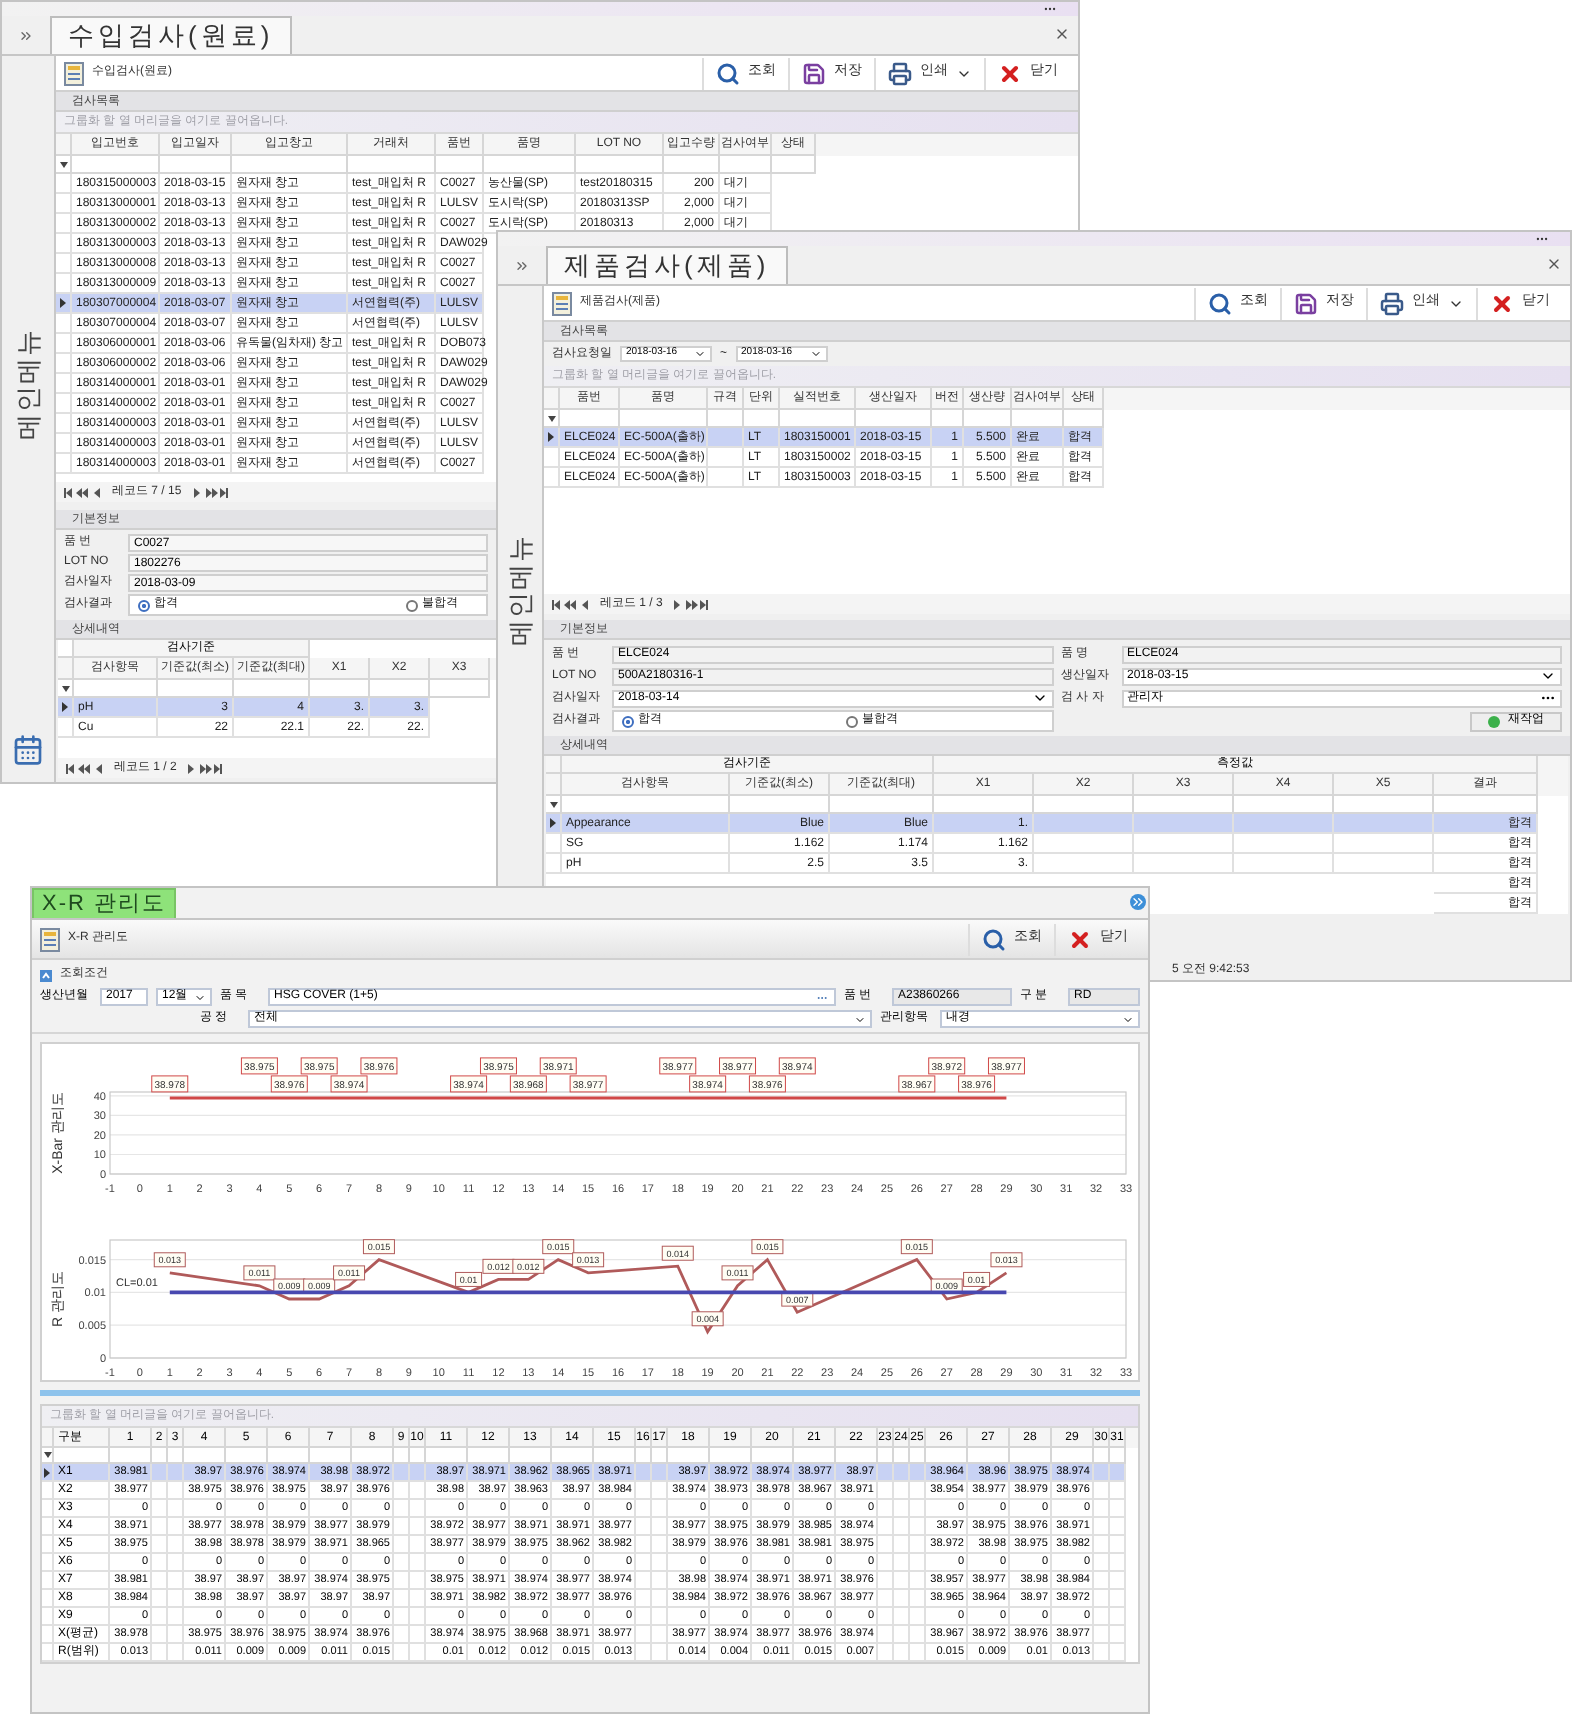 The image size is (1572, 1714). Describe the element at coordinates (667, 265) in the screenshot. I see `tab: 제품검사(제품)` at that location.